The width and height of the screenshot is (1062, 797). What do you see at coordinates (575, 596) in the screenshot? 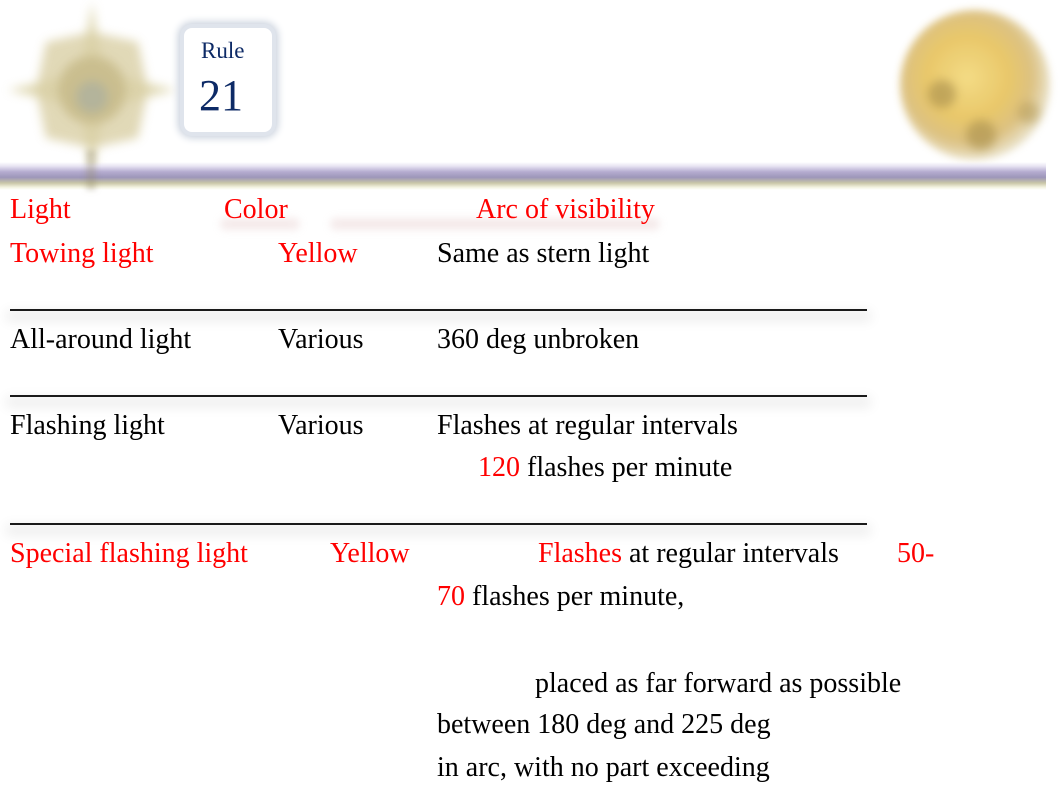
I see `arc-rate-text: flashes per minute,` at bounding box center [575, 596].